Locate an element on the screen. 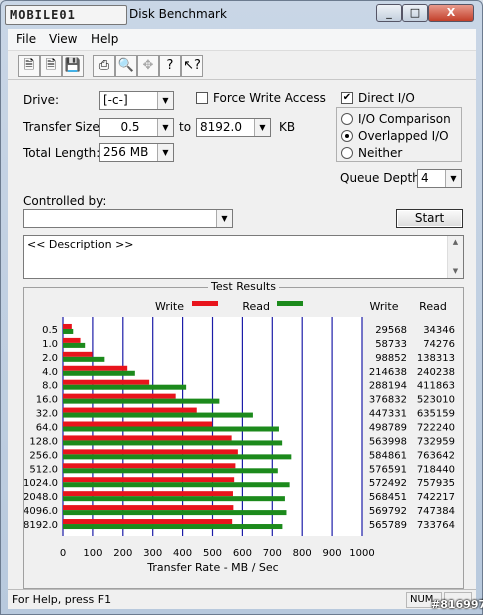 This screenshot has width=483, height=615. write-value: 376832 is located at coordinates (388, 400).